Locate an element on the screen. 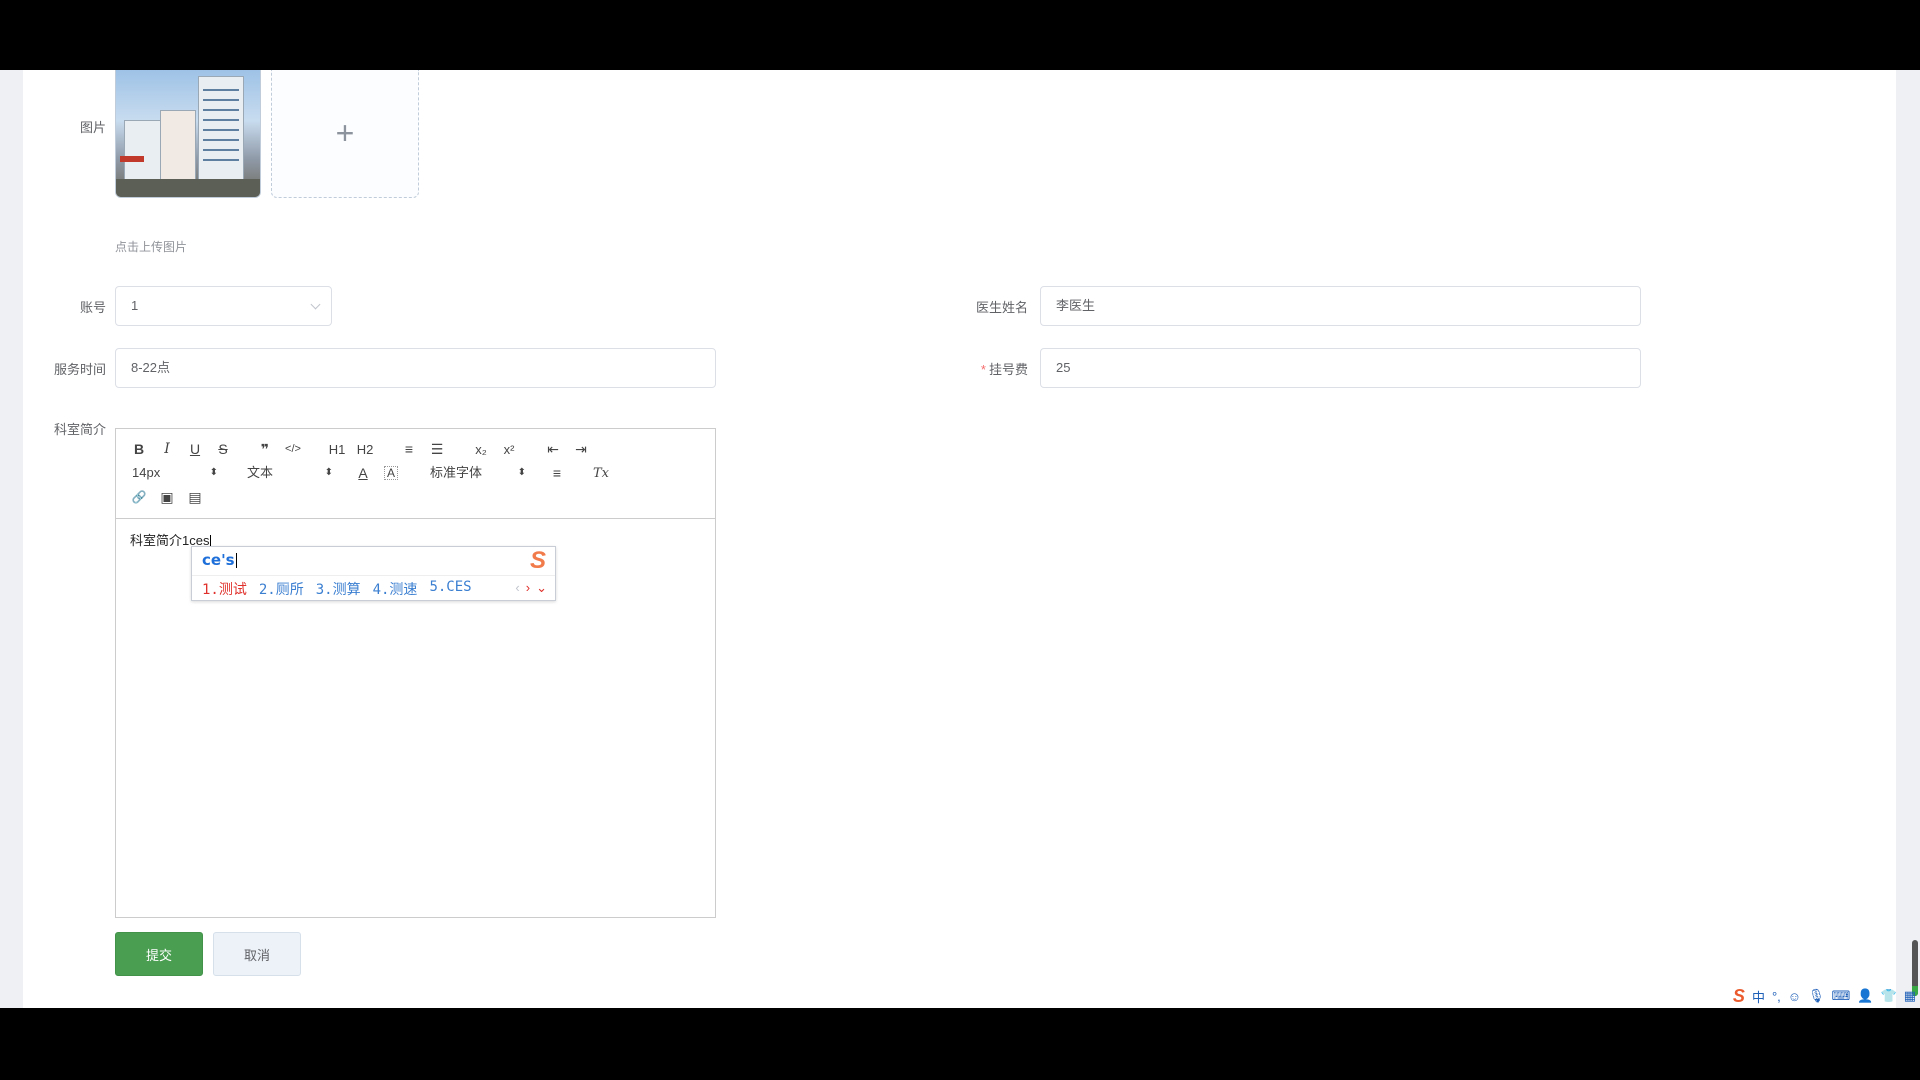  ime-candidate: 3.测算 is located at coordinates (338, 589).